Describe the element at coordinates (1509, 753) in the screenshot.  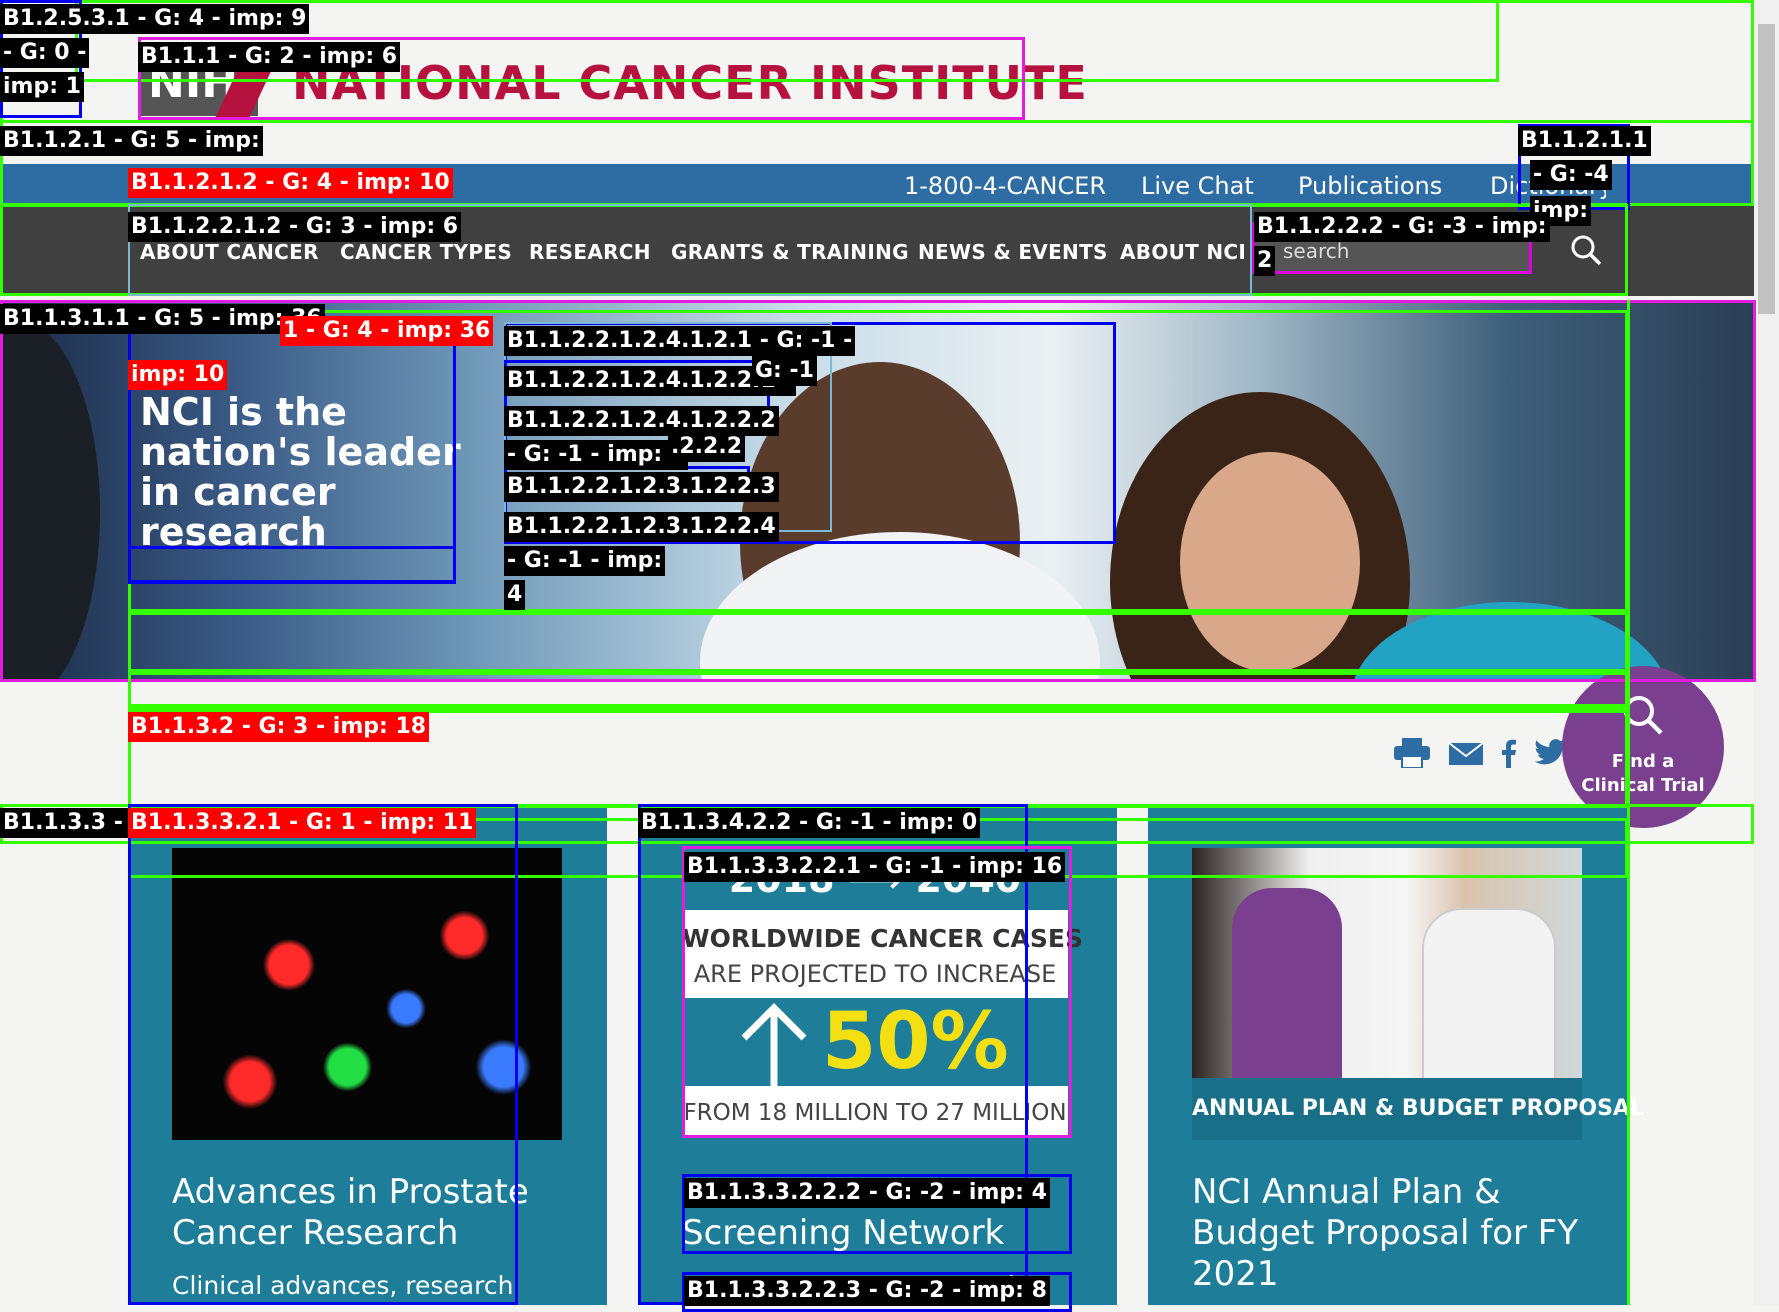
I see `facebook-icon` at that location.